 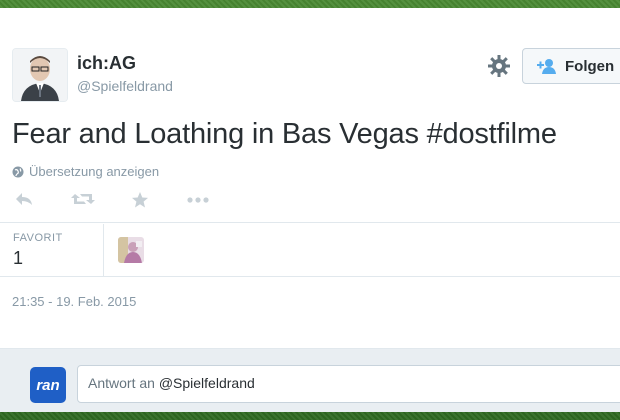 What do you see at coordinates (348, 384) in the screenshot?
I see `reply-input: Antwort an @Spielfeldrand` at bounding box center [348, 384].